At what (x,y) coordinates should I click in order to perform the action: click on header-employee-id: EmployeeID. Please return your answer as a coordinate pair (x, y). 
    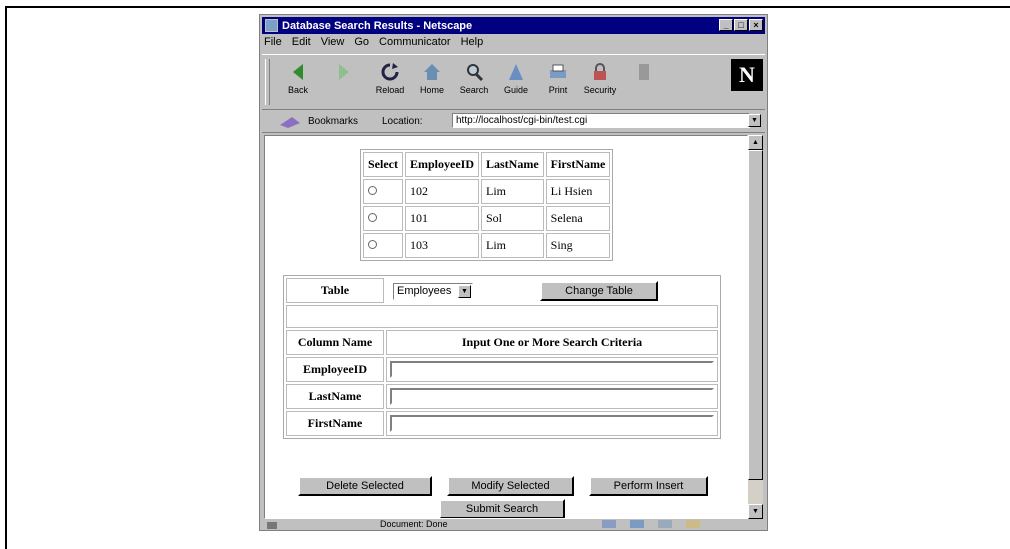
    Looking at the image, I should click on (441, 164).